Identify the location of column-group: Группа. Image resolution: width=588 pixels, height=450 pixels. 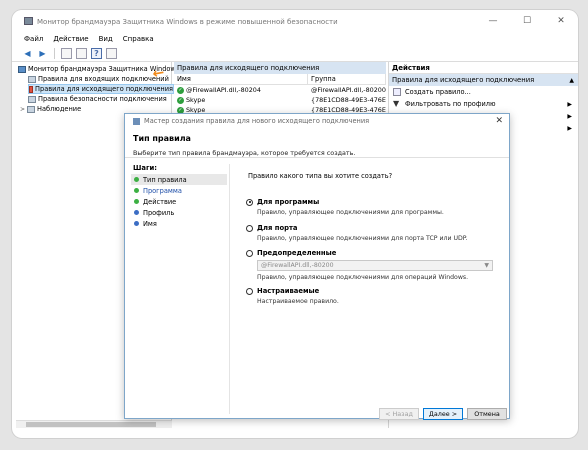
(347, 79).